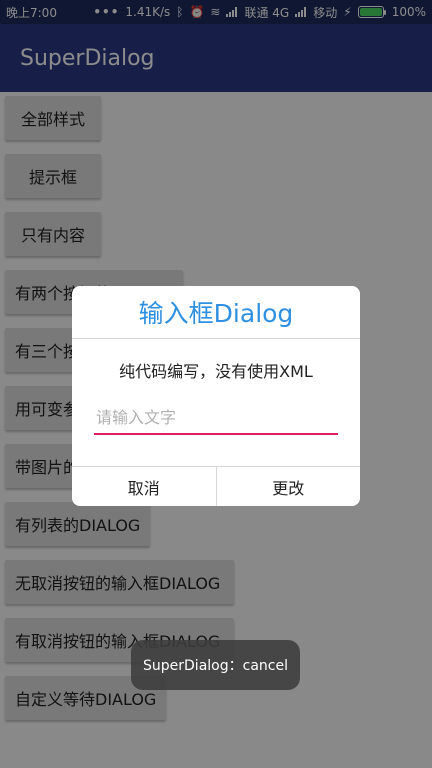 The width and height of the screenshot is (432, 768). What do you see at coordinates (216, 312) in the screenshot?
I see `dialog-title: 输入框Dialog` at bounding box center [216, 312].